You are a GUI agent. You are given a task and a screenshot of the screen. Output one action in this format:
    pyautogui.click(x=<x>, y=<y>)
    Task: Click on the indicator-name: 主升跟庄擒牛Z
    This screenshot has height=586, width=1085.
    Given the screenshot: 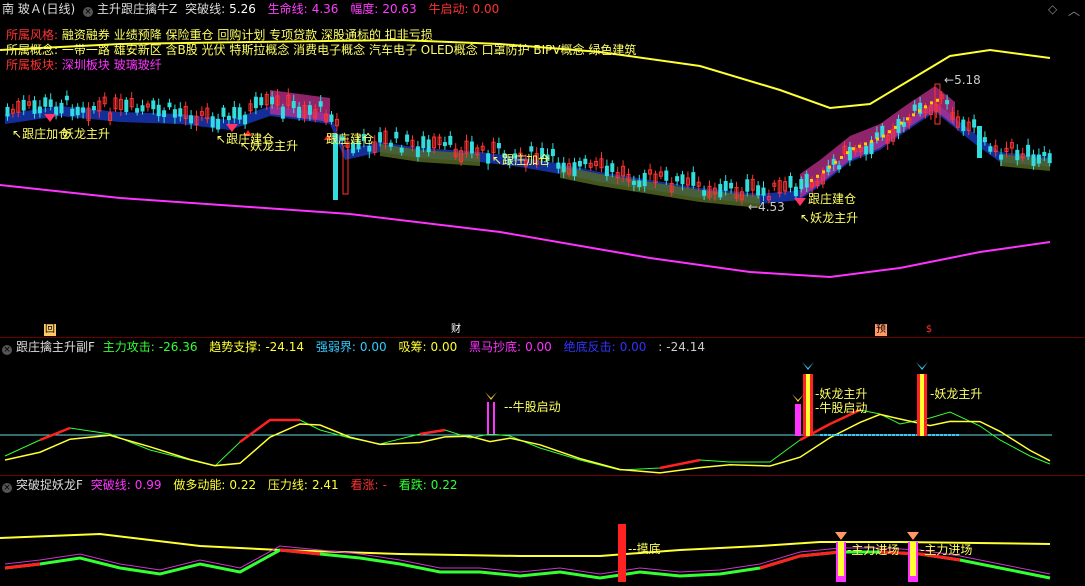 What is the action you would take?
    pyautogui.click(x=137, y=9)
    